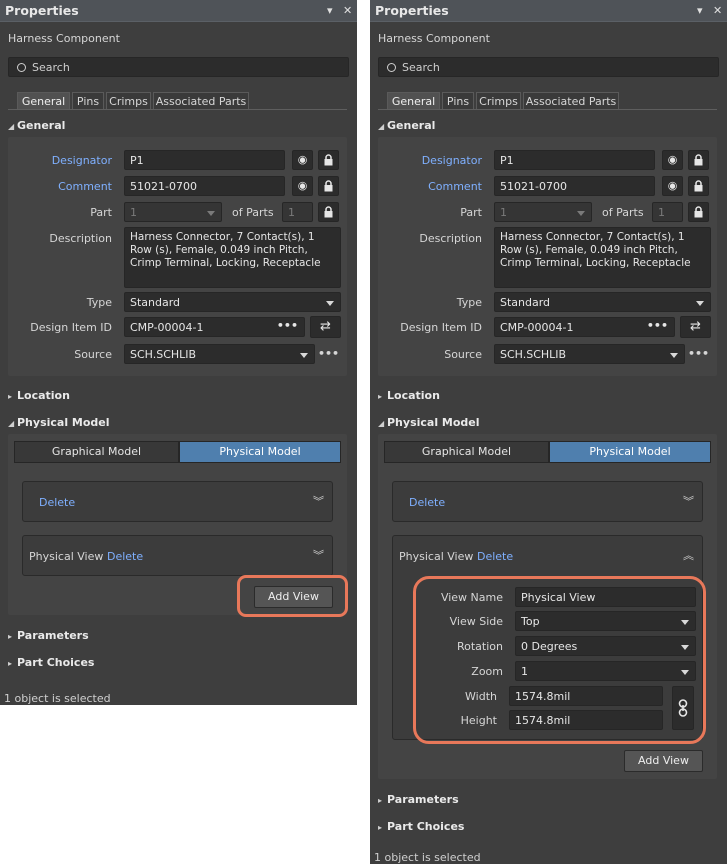  Describe the element at coordinates (177, 109) in the screenshot. I see `tab-divider` at that location.